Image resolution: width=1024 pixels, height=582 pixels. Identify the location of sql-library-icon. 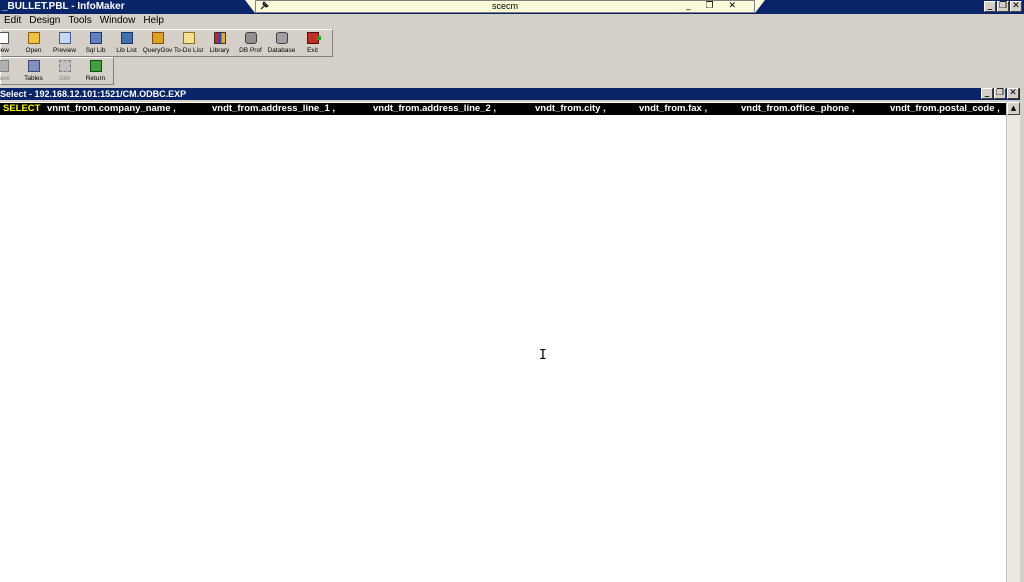
(95, 38).